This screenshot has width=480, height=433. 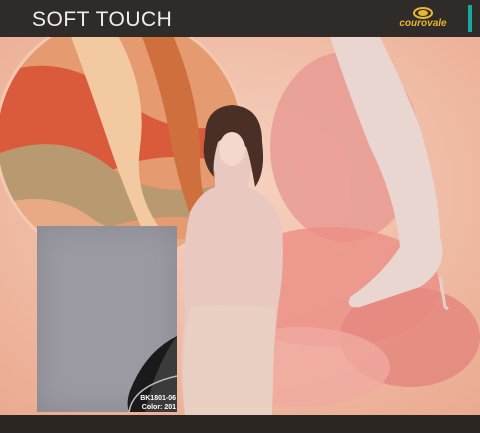 I want to click on brand-logo: courovale, so click(x=423, y=19).